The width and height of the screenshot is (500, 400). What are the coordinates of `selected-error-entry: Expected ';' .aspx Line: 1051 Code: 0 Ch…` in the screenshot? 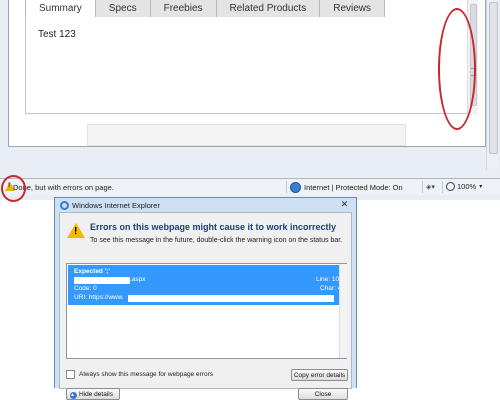 It's located at (207, 285).